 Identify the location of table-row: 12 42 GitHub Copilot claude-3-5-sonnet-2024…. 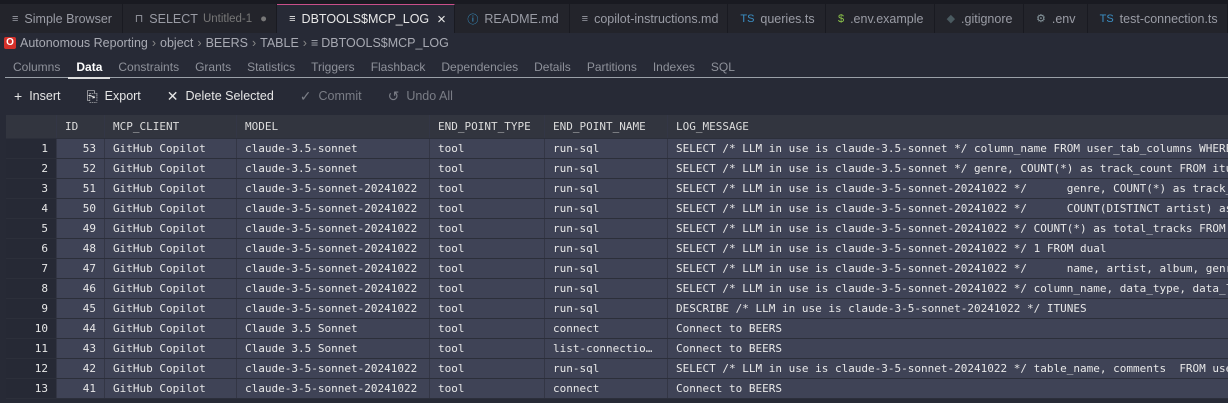
(617, 369).